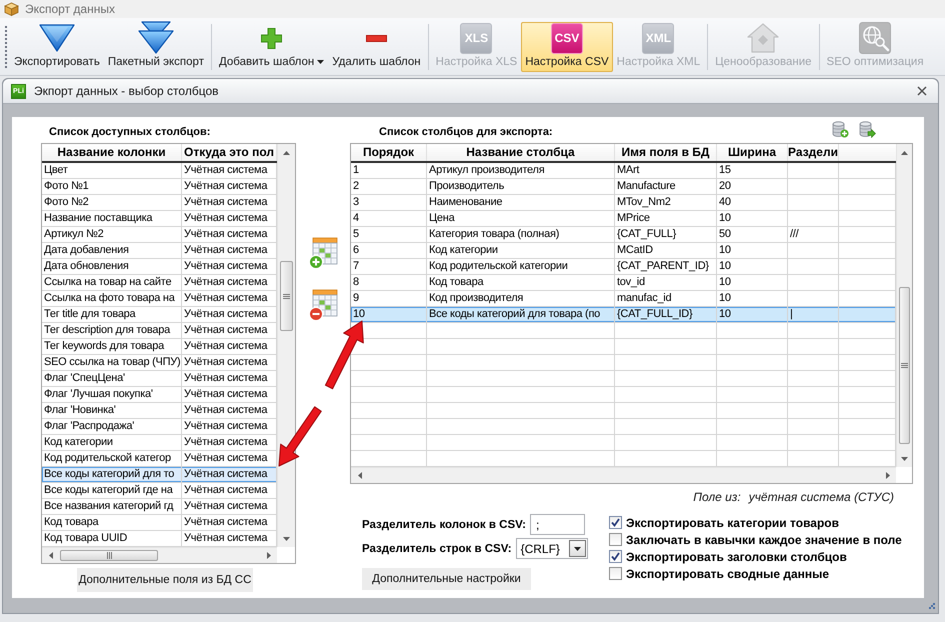 The height and width of the screenshot is (622, 945). What do you see at coordinates (623, 203) in the screenshot?
I see `grid-row: 3 Наименование MTov_Nm2 40` at bounding box center [623, 203].